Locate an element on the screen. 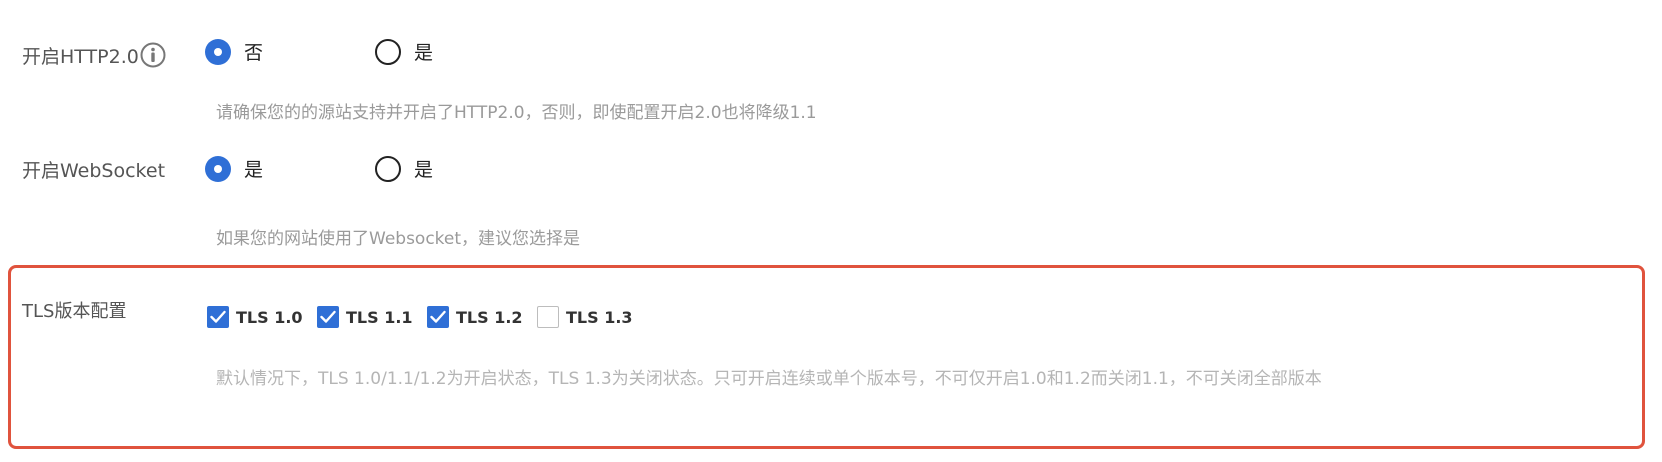 The image size is (1662, 462). tls-1-1-checkbox: TLS 1.1 is located at coordinates (365, 317).